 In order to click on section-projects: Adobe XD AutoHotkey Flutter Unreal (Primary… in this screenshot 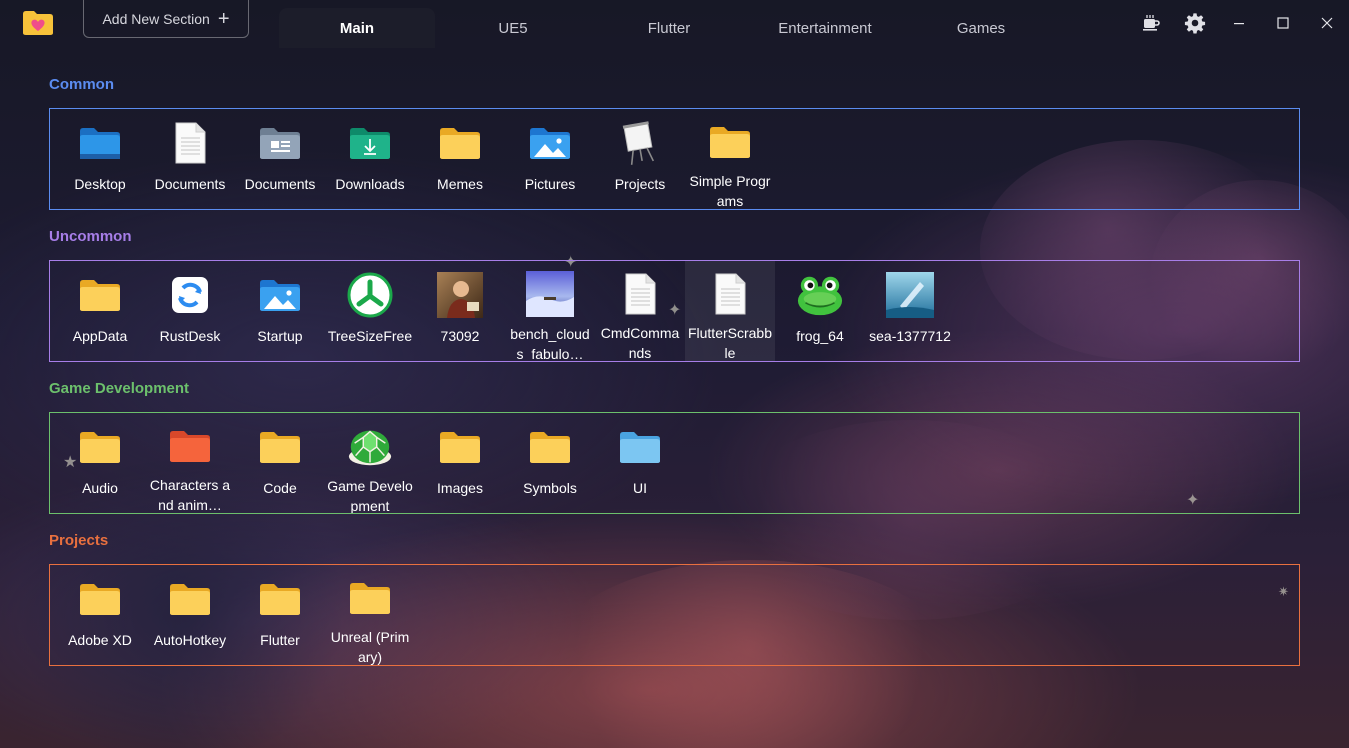, I will do `click(674, 615)`.